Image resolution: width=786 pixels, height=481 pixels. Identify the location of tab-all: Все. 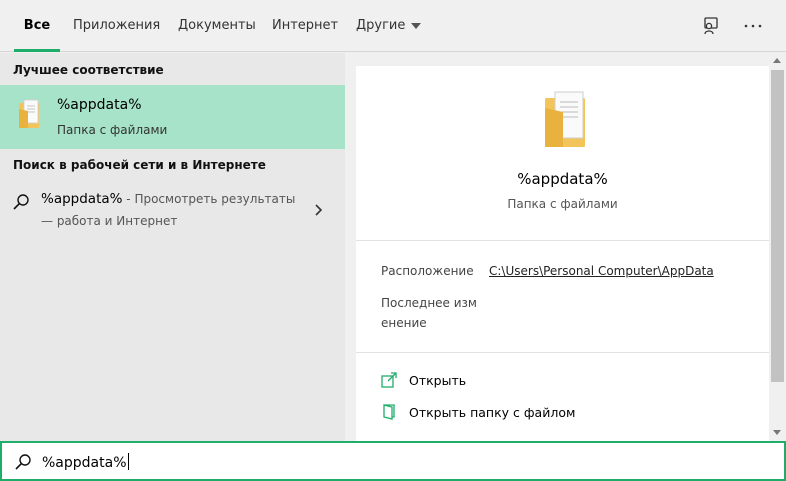
(37, 26).